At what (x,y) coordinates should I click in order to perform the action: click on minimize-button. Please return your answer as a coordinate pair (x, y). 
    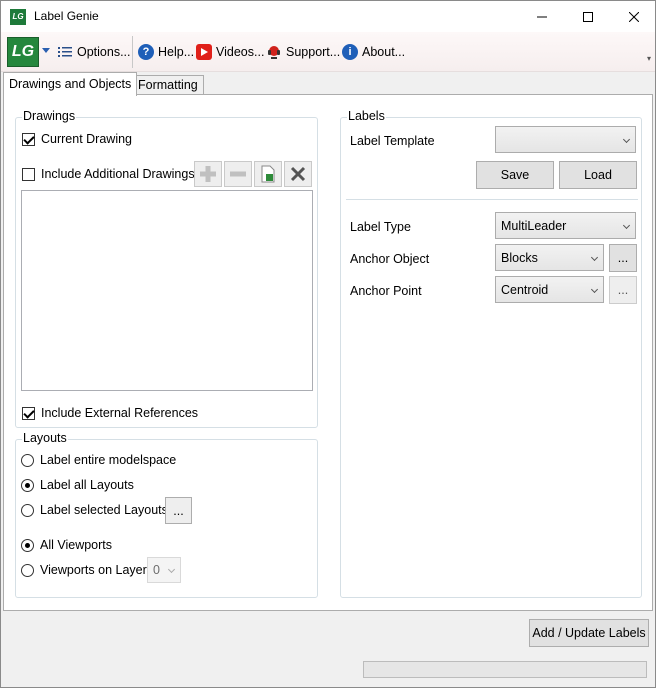
    Looking at the image, I should click on (542, 16).